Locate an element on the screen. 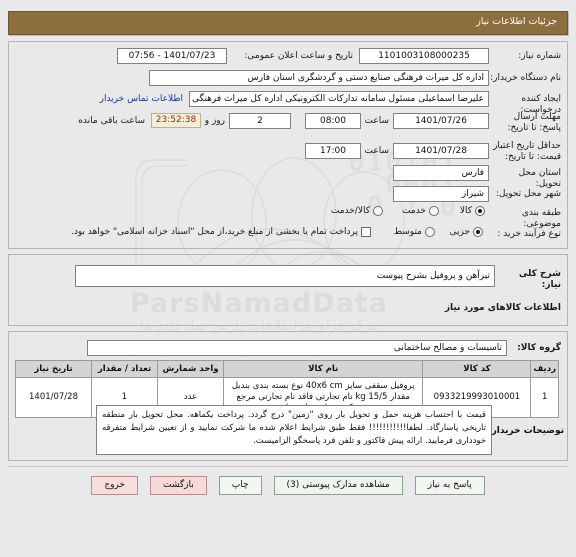  remaining-days-label: روز و is located at coordinates (214, 121).